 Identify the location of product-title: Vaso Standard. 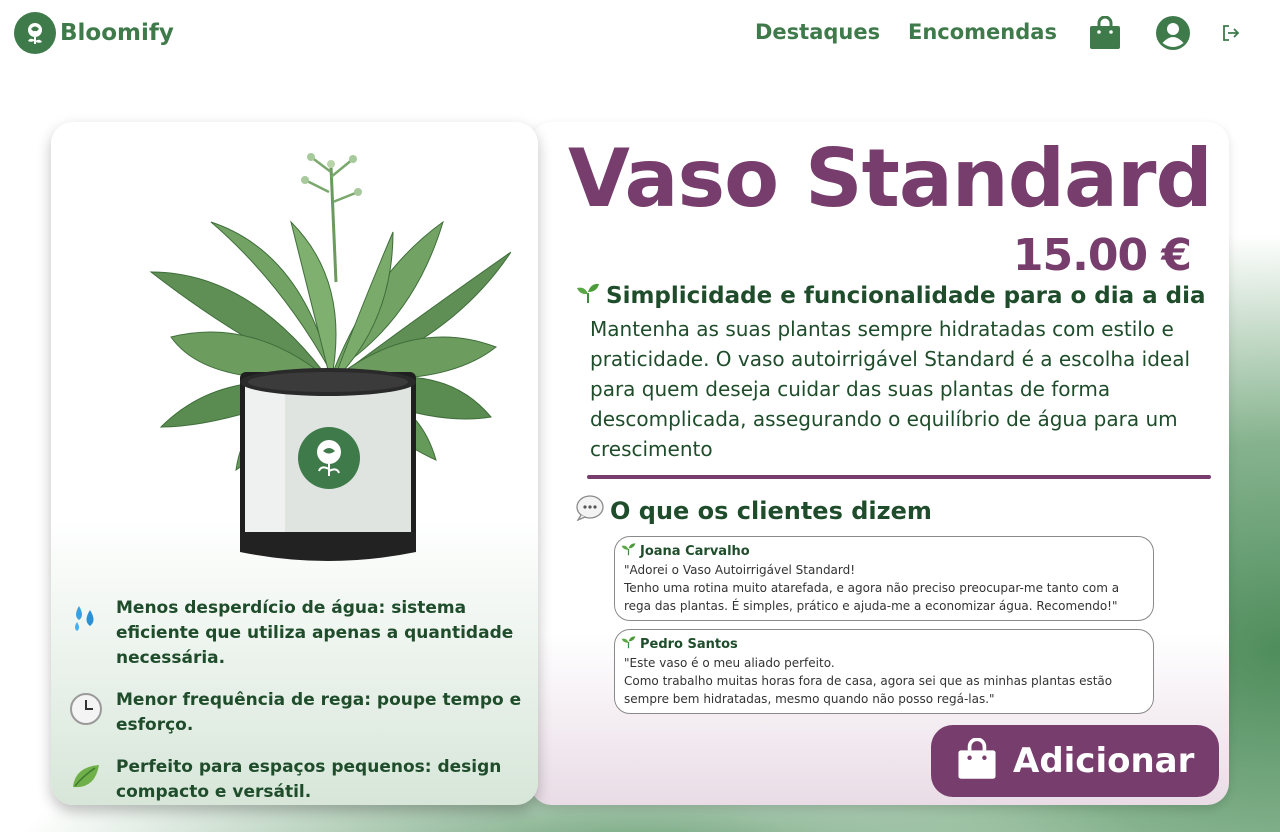
(890, 178).